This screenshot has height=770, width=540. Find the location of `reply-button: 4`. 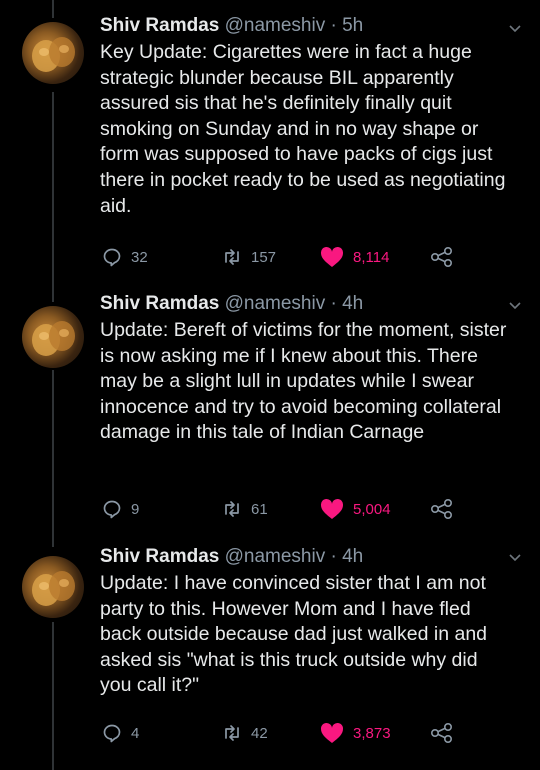

reply-button: 4 is located at coordinates (120, 733).